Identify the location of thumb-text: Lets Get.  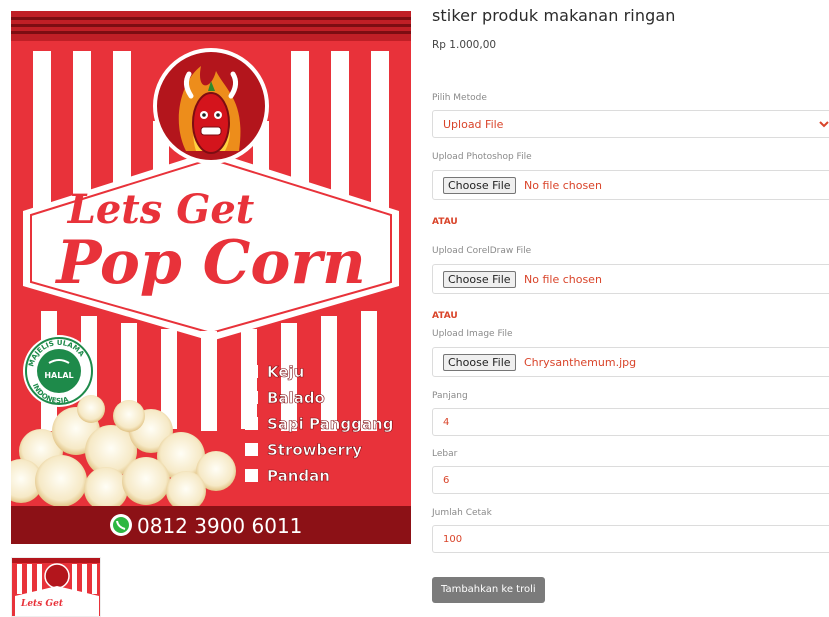
(42, 604).